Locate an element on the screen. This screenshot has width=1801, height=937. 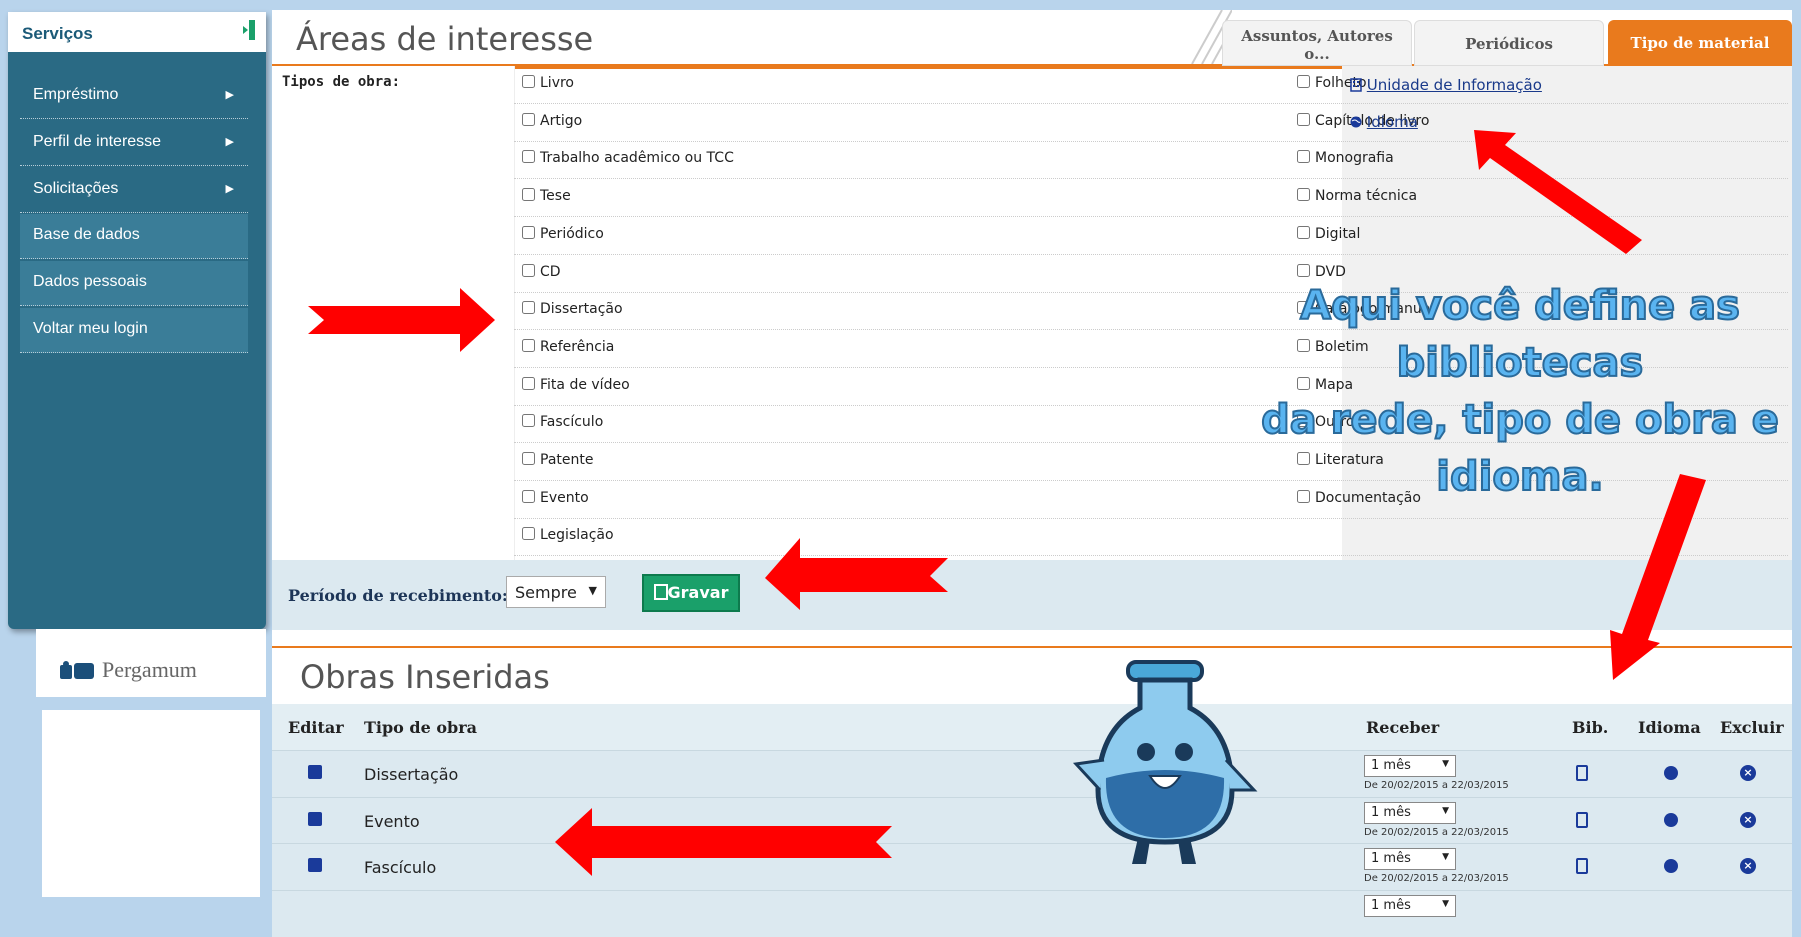
periodo-value: Sempre is located at coordinates (546, 592).